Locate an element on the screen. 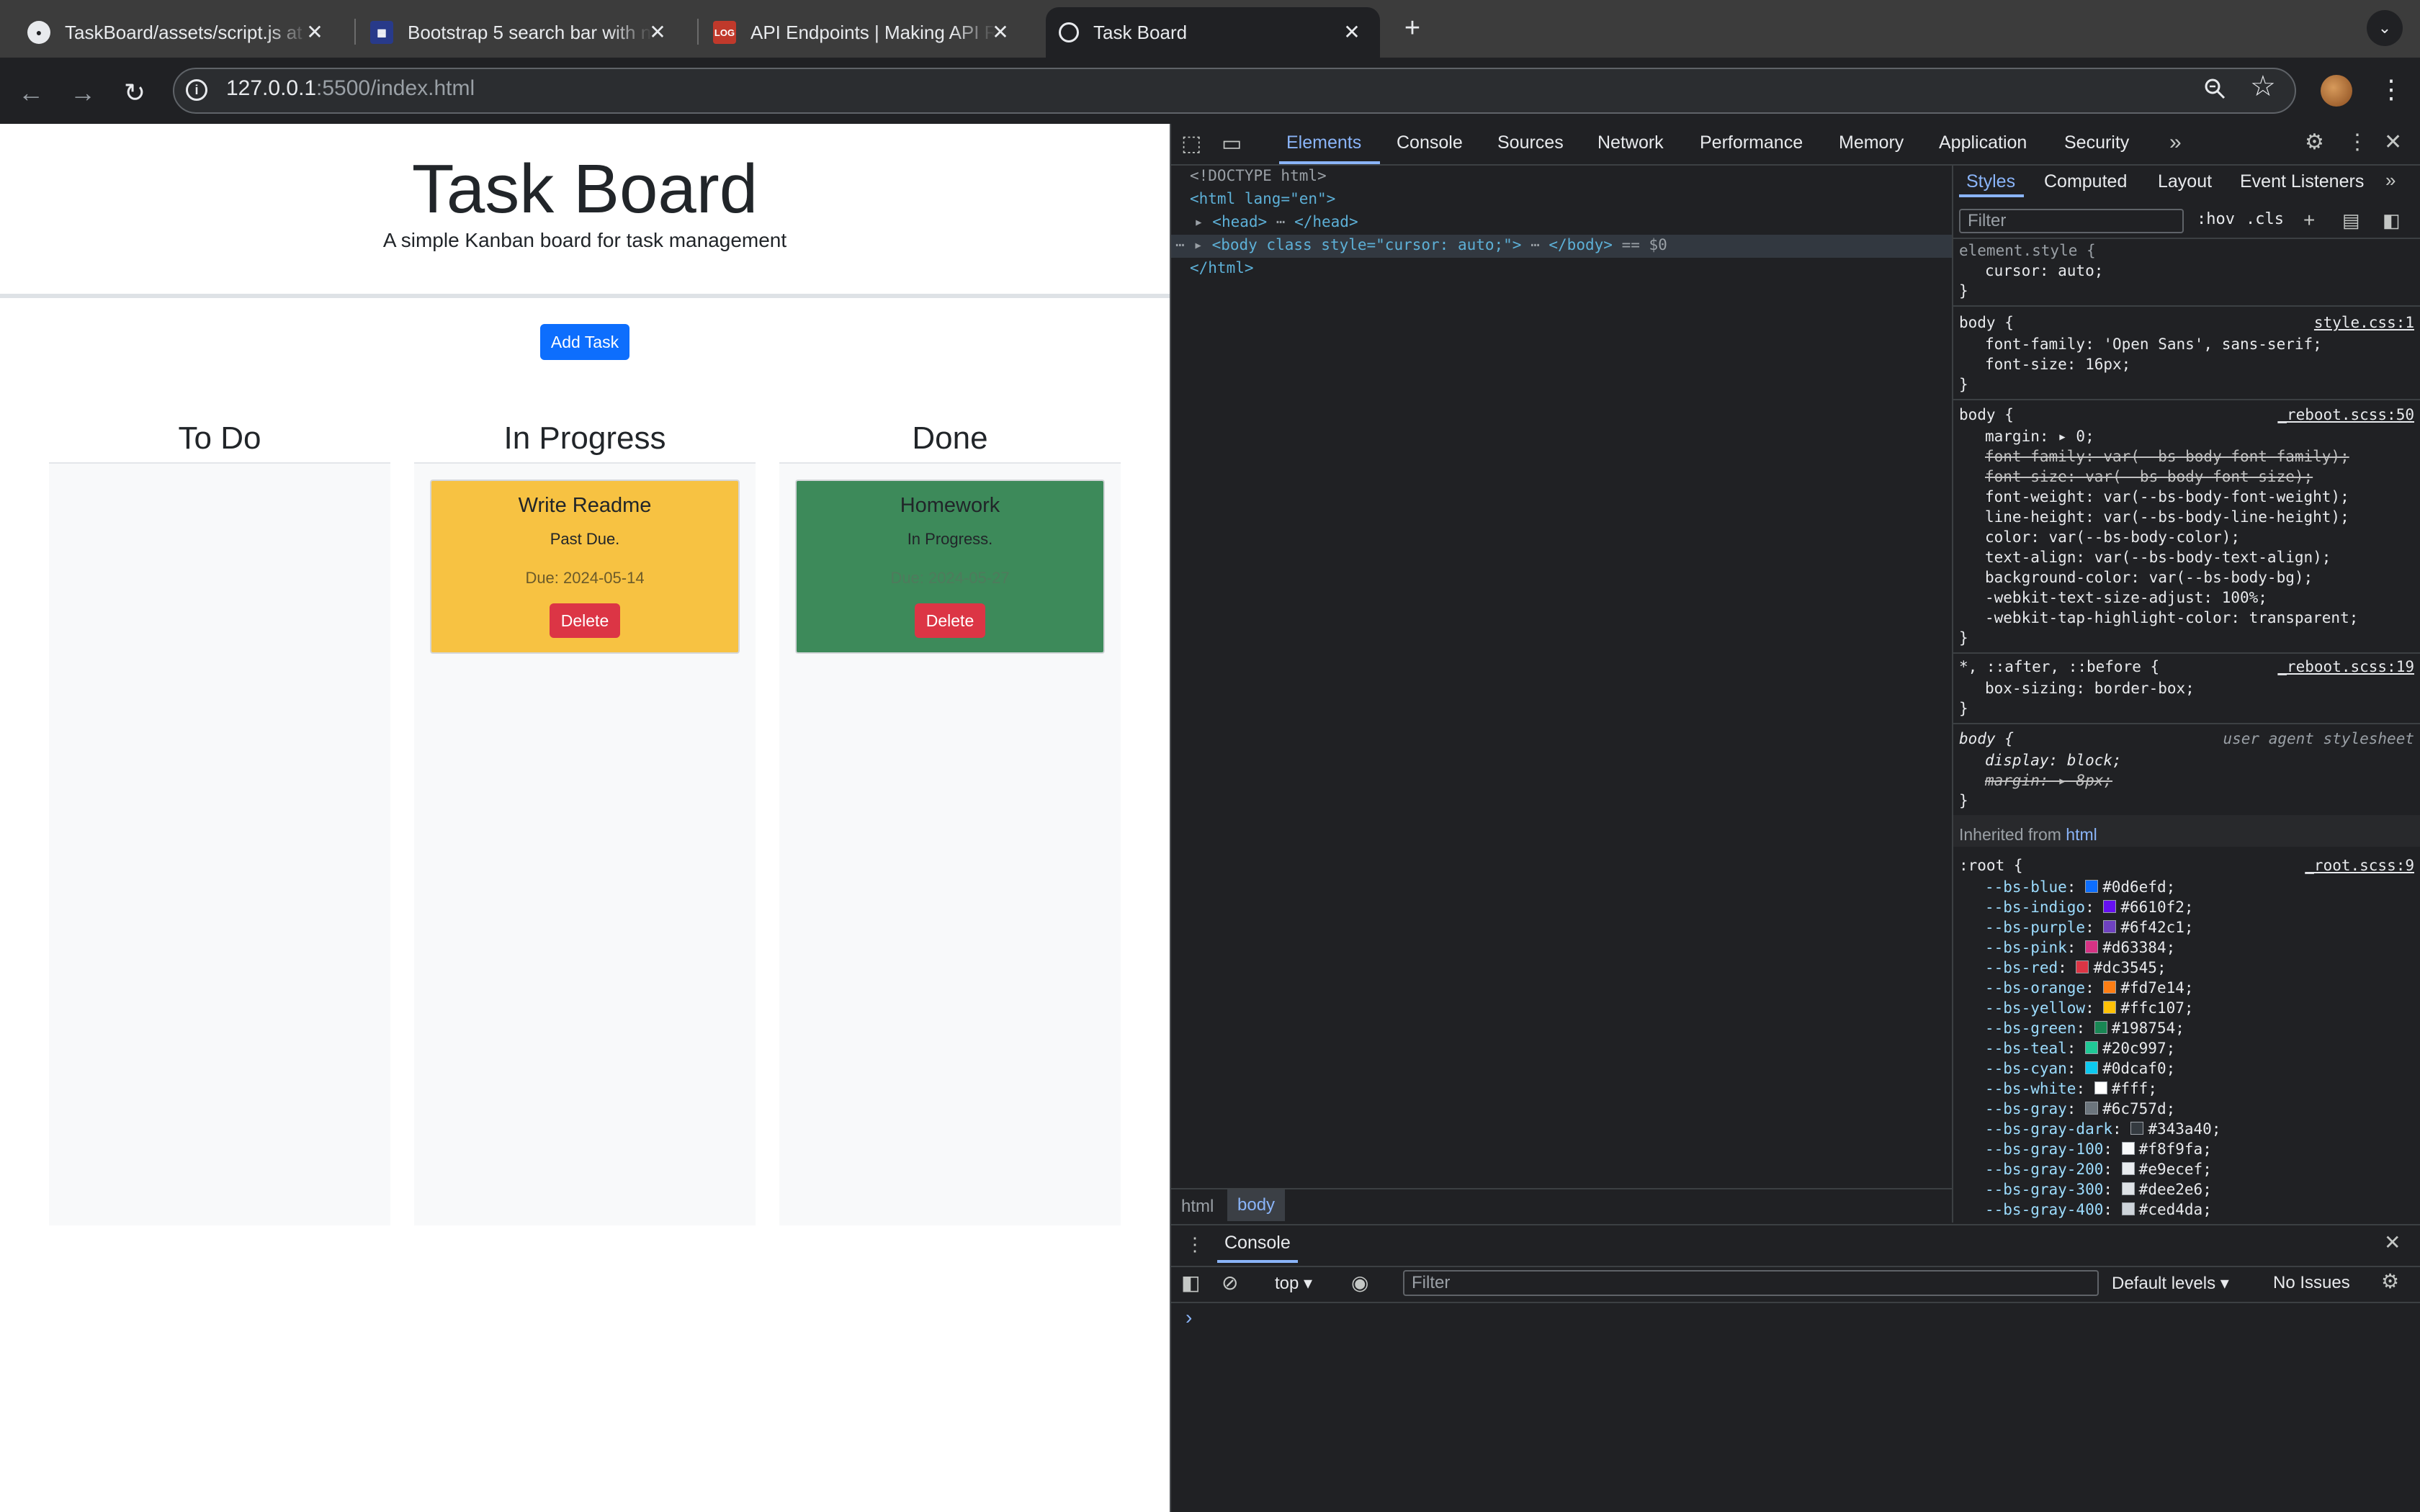  profile-avatar is located at coordinates (2336, 91).